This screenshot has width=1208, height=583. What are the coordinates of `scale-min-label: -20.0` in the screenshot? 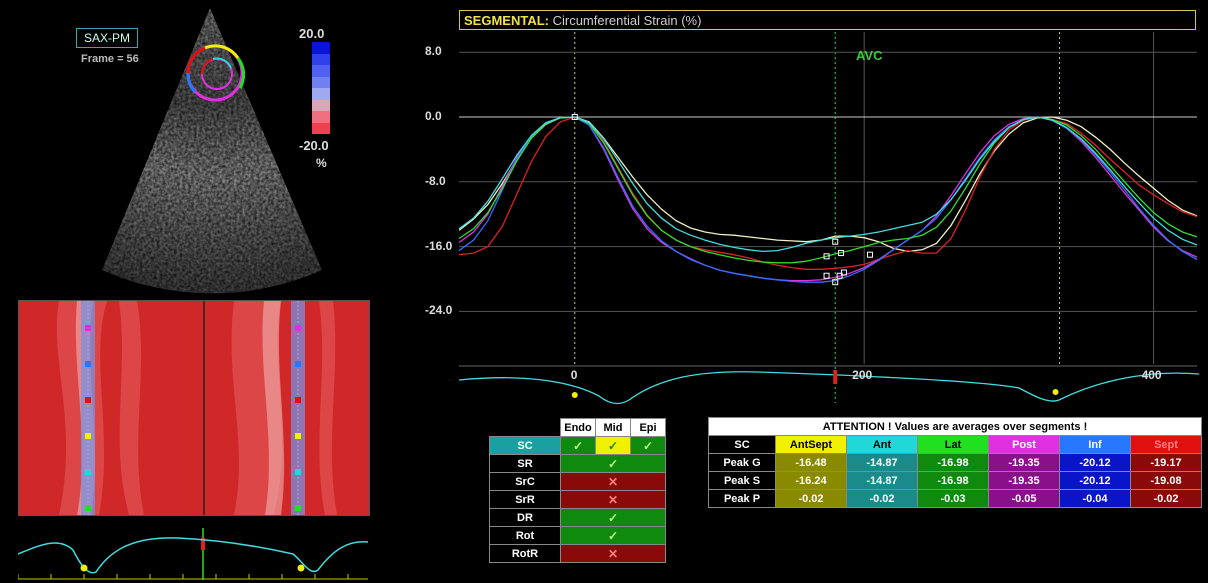 It's located at (314, 145).